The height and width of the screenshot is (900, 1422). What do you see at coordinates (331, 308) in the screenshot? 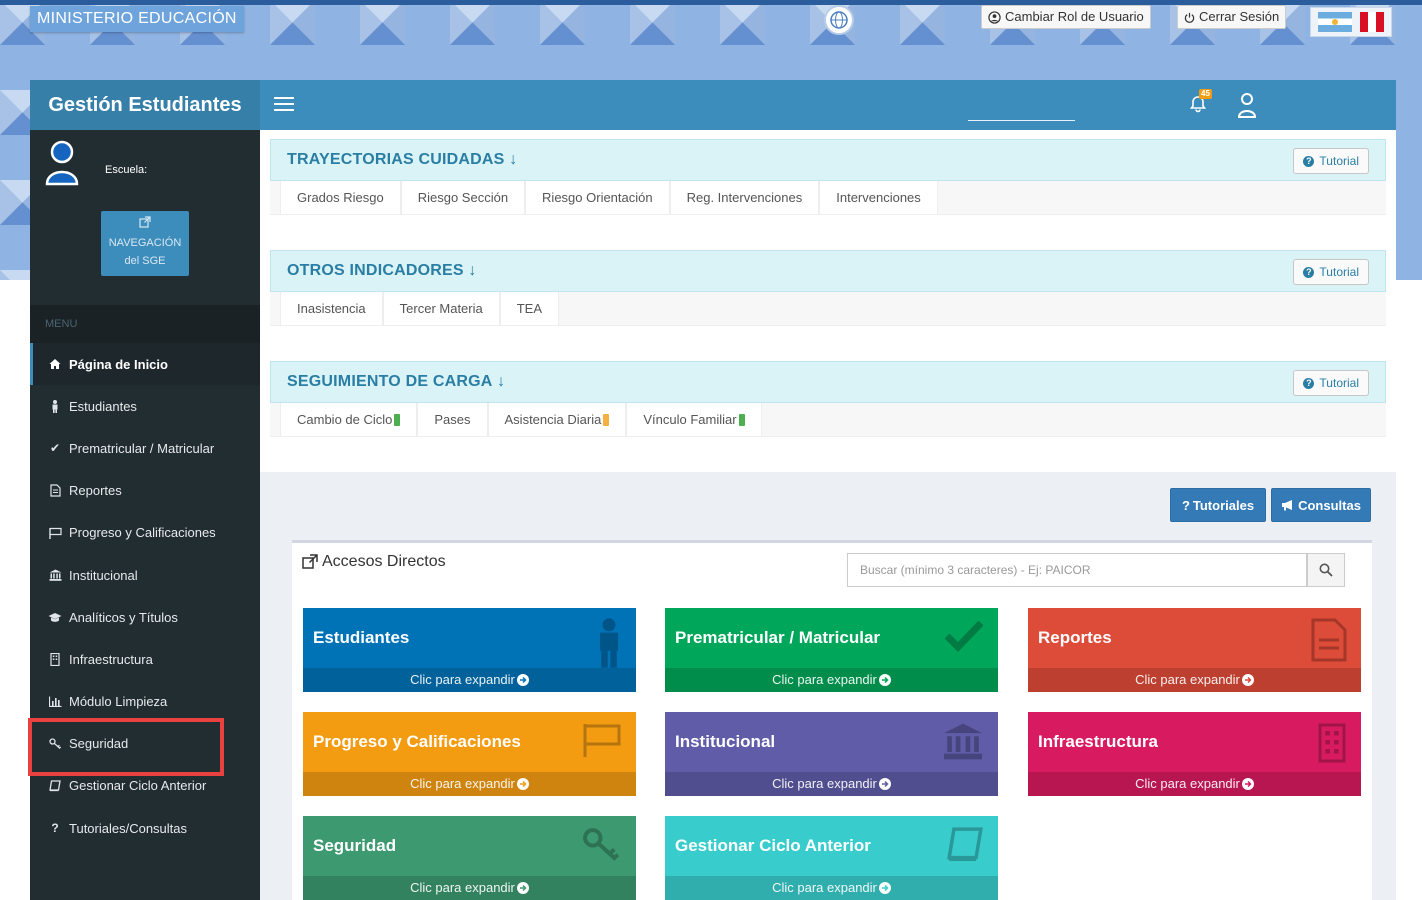
I see `tab-inasistencia: Inasistencia` at bounding box center [331, 308].